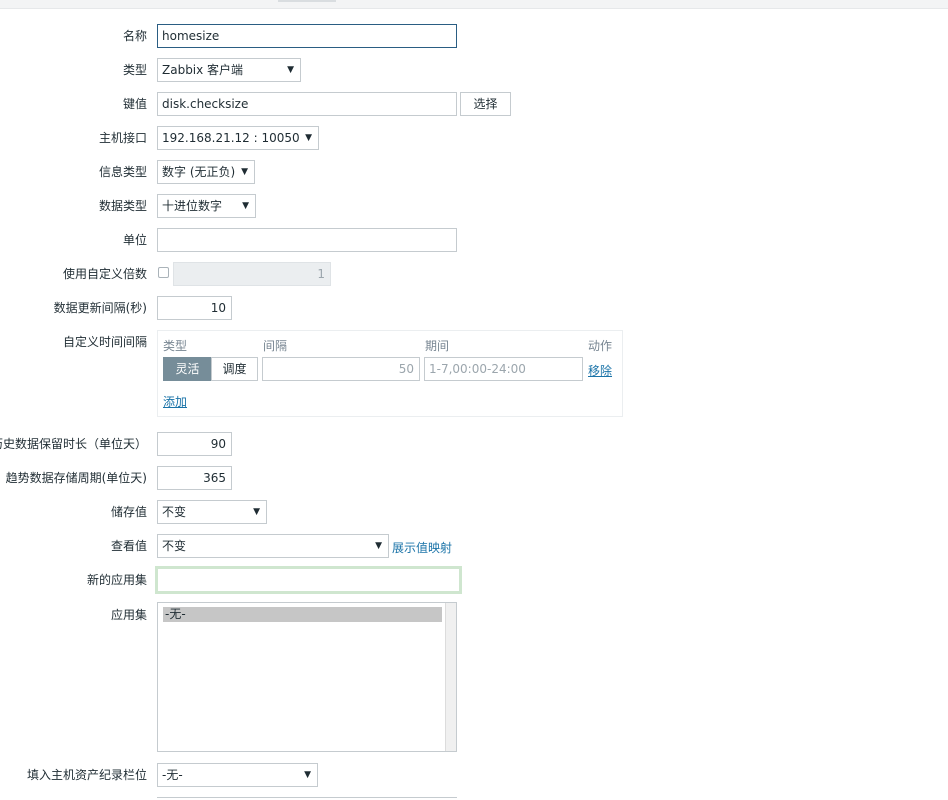 The image size is (948, 800). What do you see at coordinates (122, 172) in the screenshot?
I see `info-type-label: 信息类型` at bounding box center [122, 172].